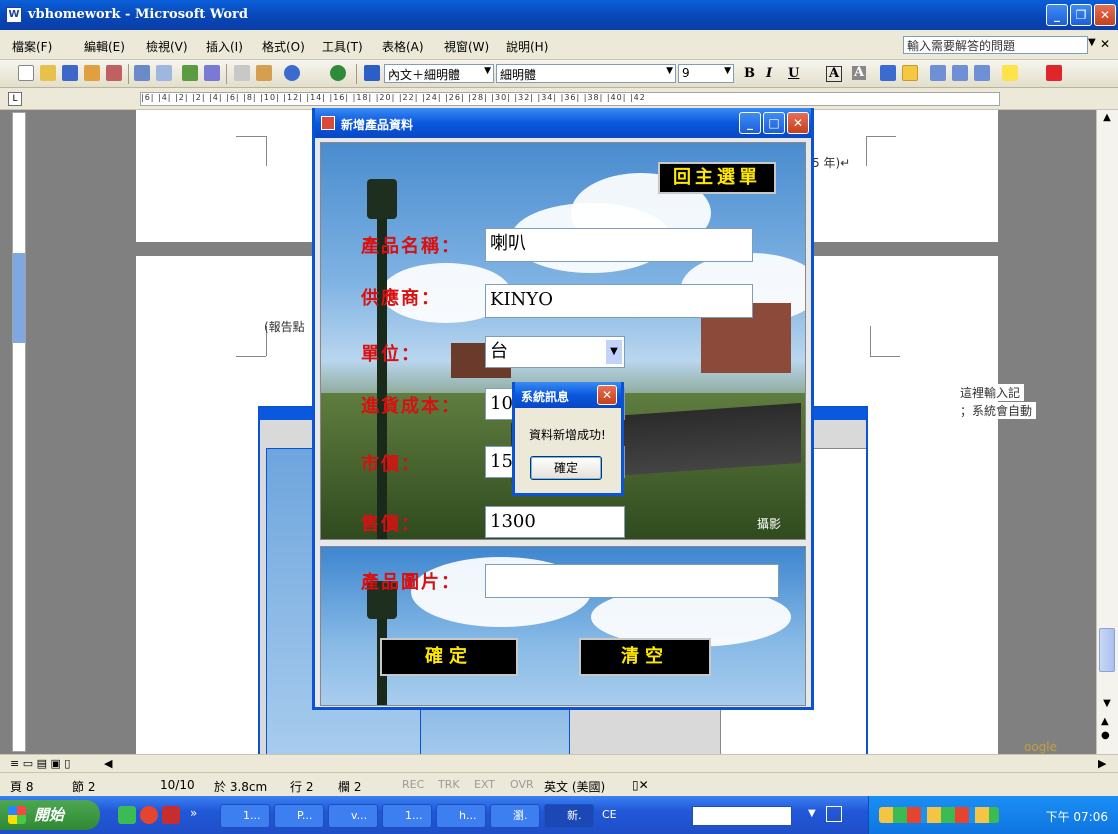 This screenshot has width=1118, height=834. Describe the element at coordinates (108, 763) in the screenshot. I see `scroll-left-icon: ◀` at that location.